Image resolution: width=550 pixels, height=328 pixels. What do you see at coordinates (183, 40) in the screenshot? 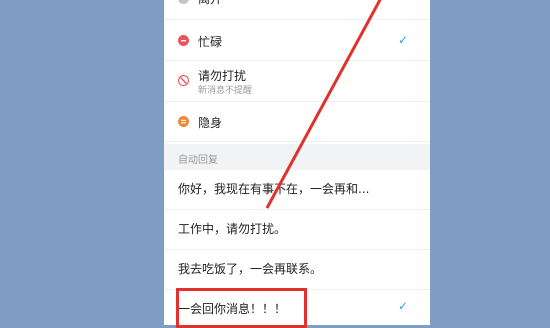
I see `minus-circle-icon` at bounding box center [183, 40].